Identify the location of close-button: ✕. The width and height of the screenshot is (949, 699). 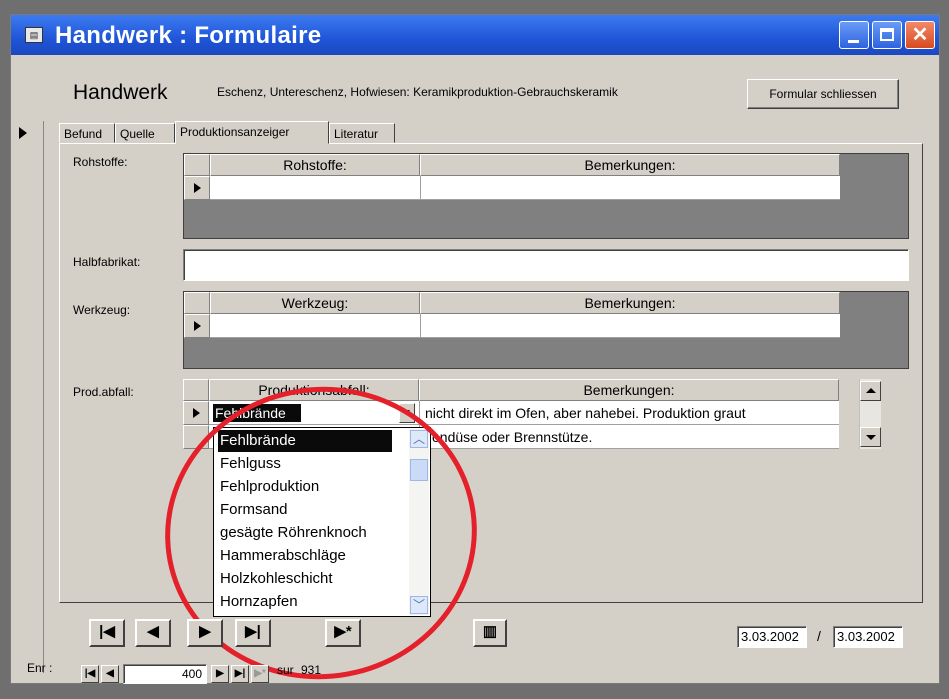
(920, 35).